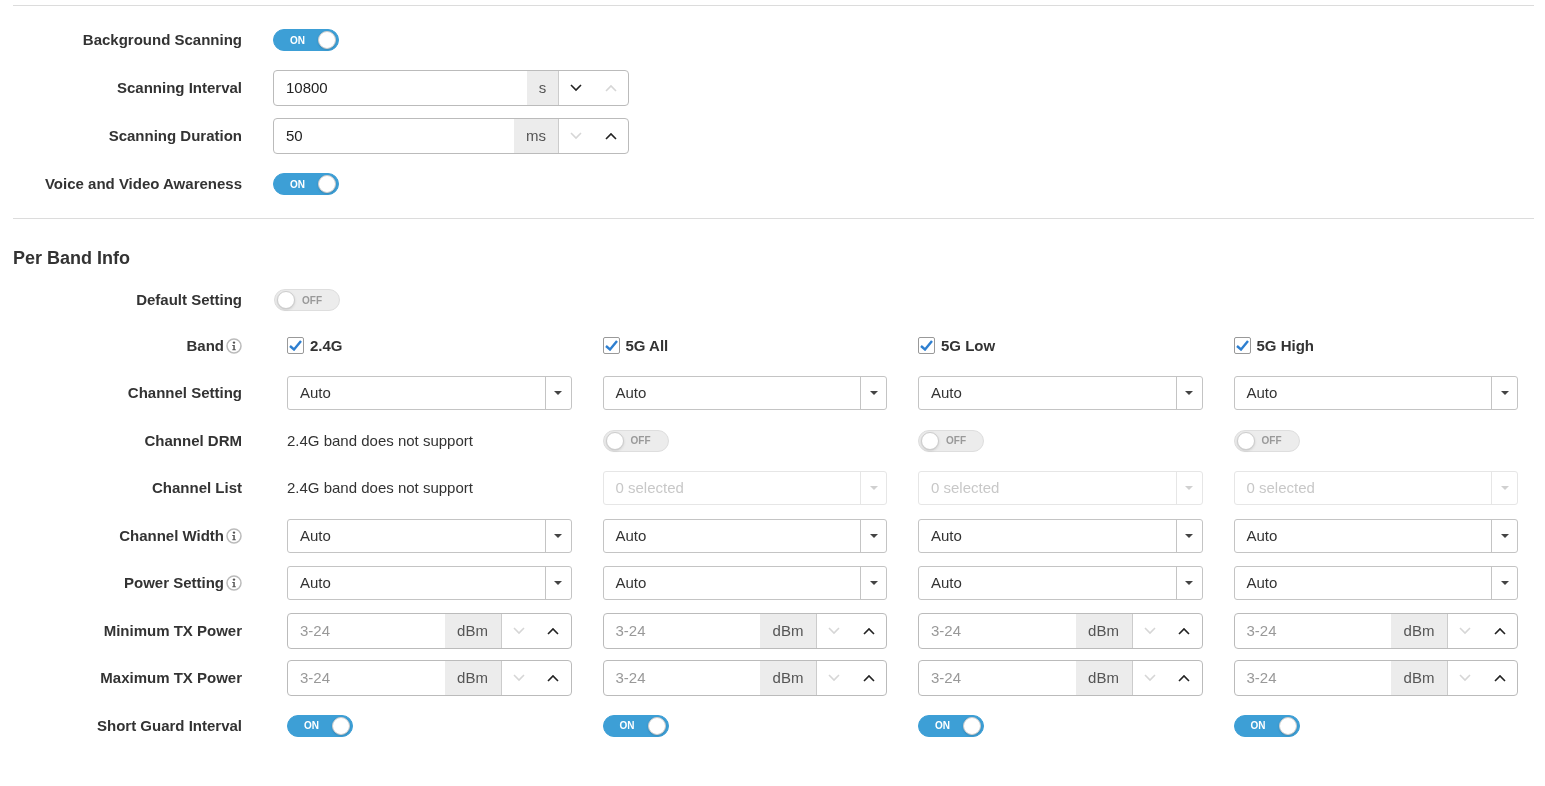 Image resolution: width=1545 pixels, height=786 pixels. I want to click on checkbox-label: 5G All, so click(647, 345).